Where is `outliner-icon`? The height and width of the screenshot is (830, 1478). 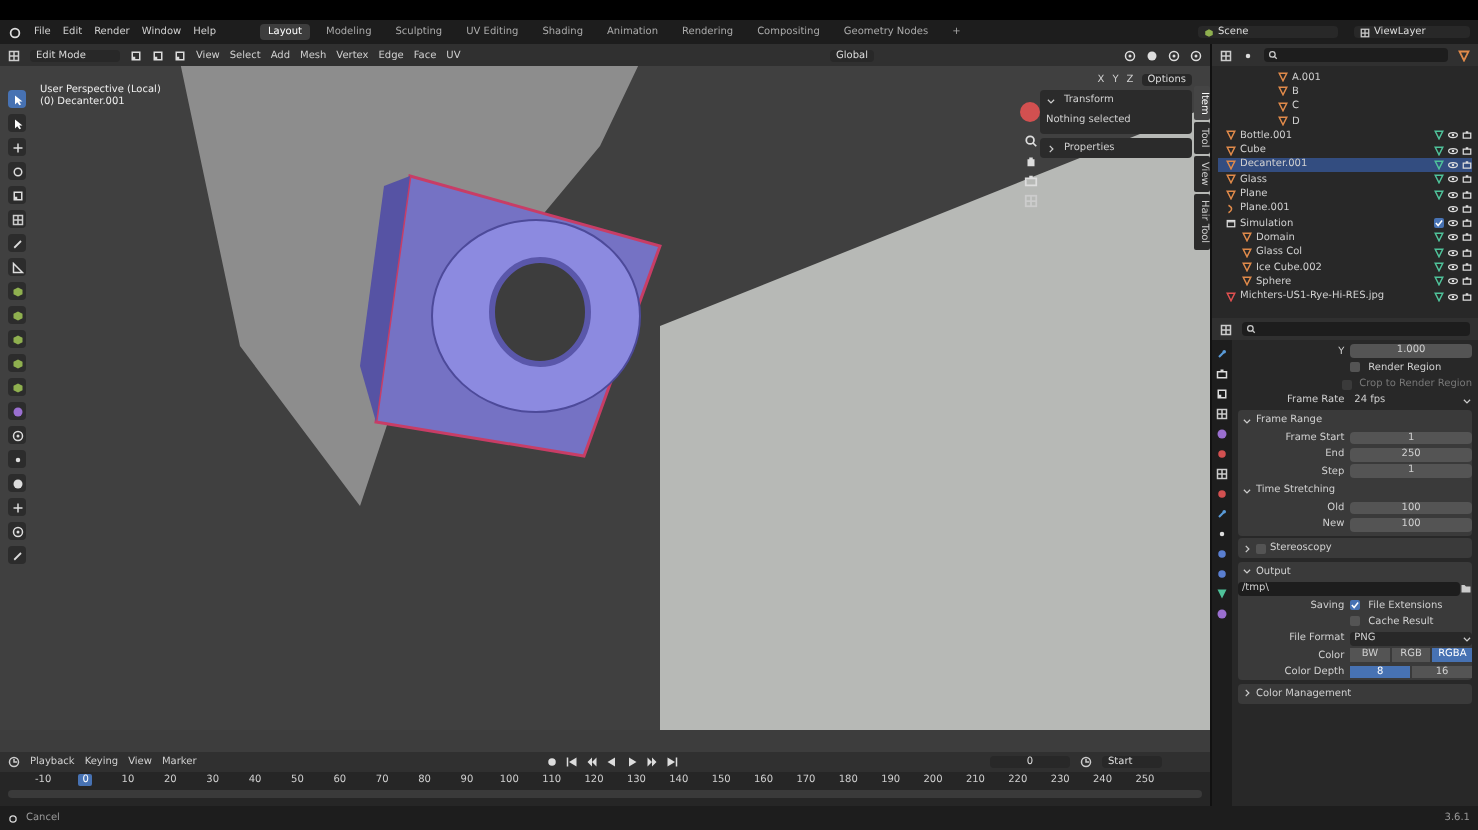 outliner-icon is located at coordinates (1226, 55).